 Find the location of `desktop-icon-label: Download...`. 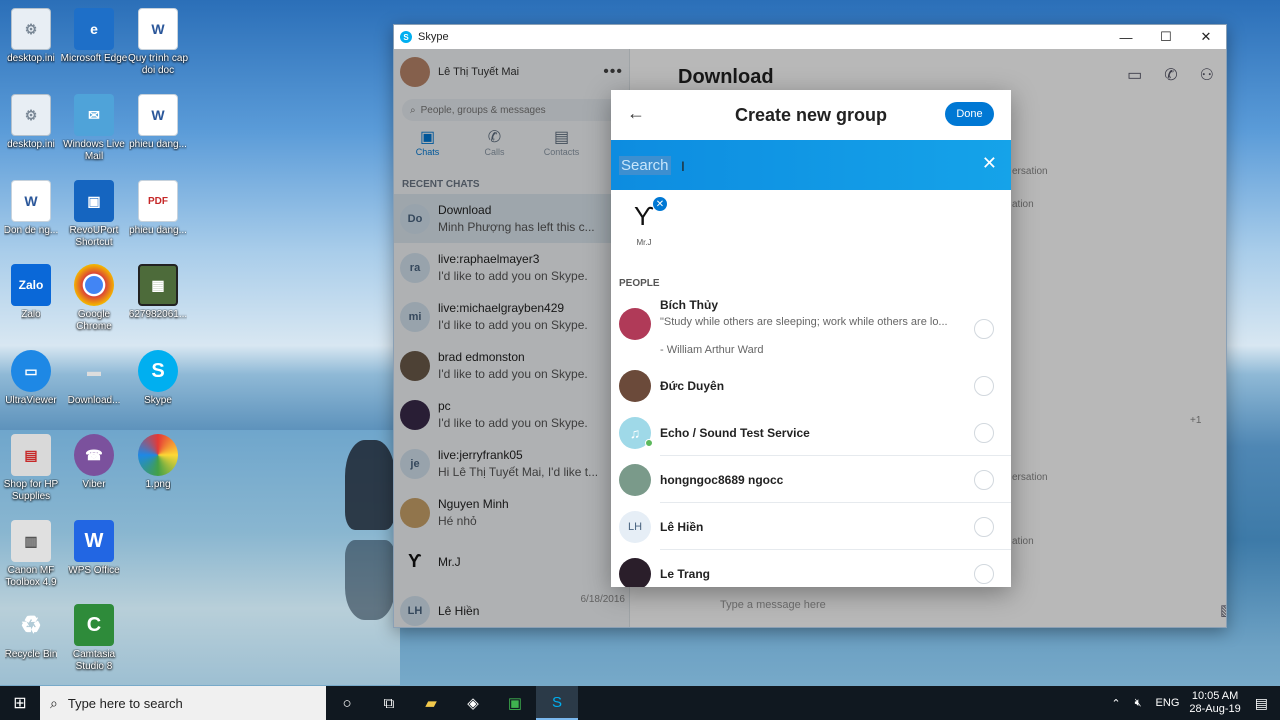

desktop-icon-label: Download... is located at coordinates (94, 400).